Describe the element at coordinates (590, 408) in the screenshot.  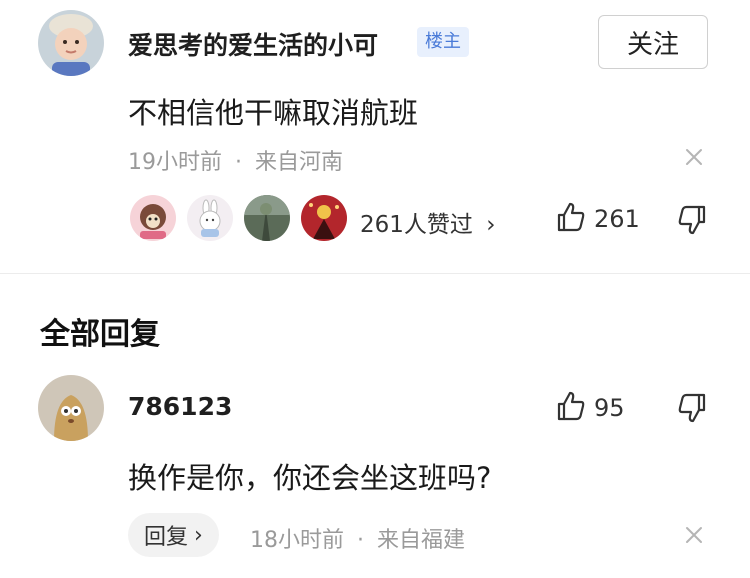
I see `reply-like-button: 95` at that location.